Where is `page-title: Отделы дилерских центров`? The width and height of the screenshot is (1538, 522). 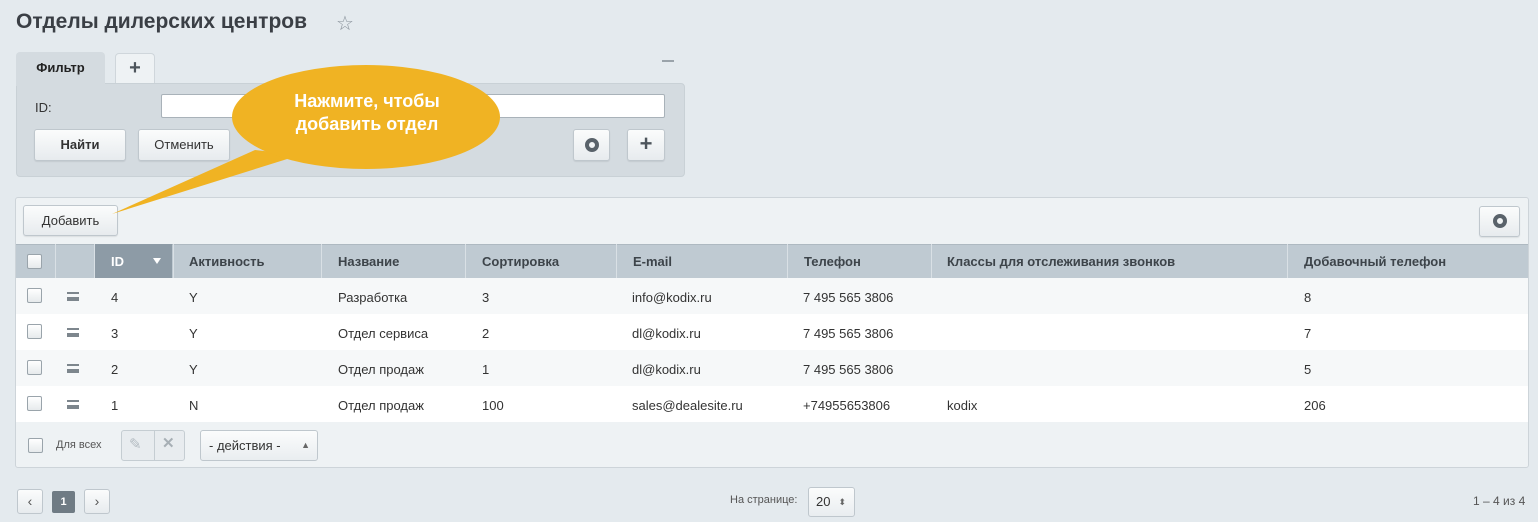 page-title: Отделы дилерских центров is located at coordinates (162, 21).